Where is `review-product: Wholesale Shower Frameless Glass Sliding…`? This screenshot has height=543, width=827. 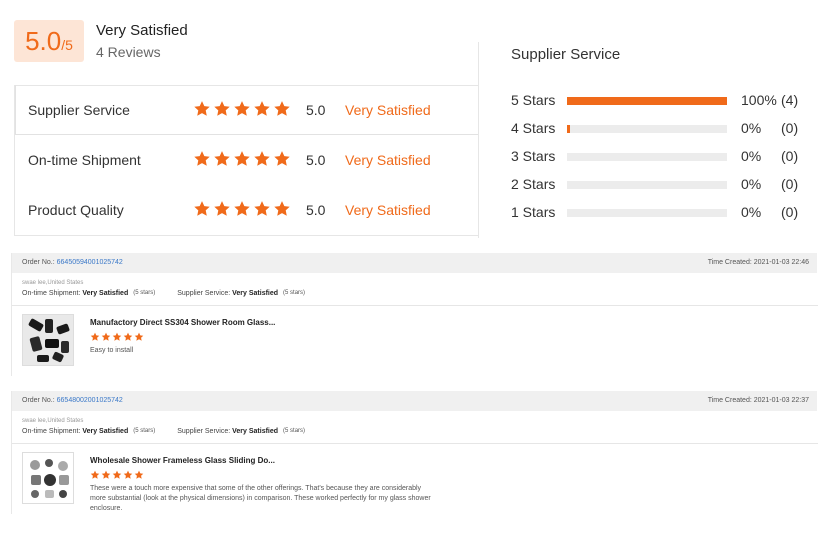 review-product: Wholesale Shower Frameless Glass Sliding… is located at coordinates (414, 479).